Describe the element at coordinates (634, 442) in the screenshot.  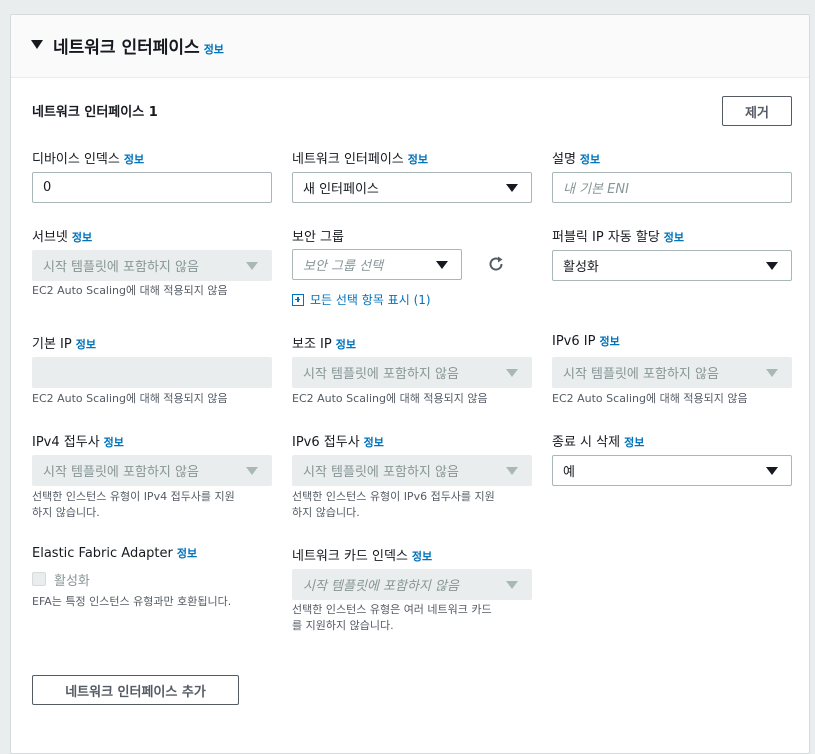
I see `delete-on-termination-info-link: 정보` at that location.